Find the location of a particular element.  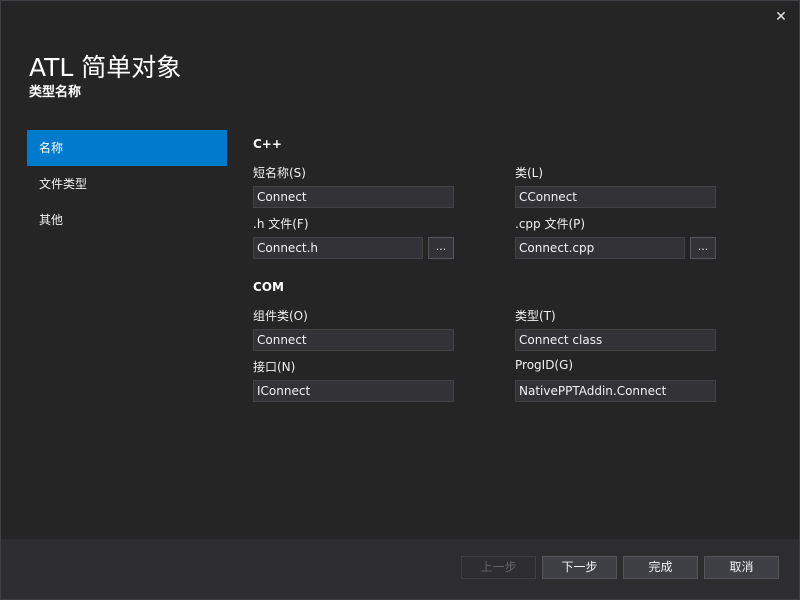

next-button: 下一步 is located at coordinates (579, 567).